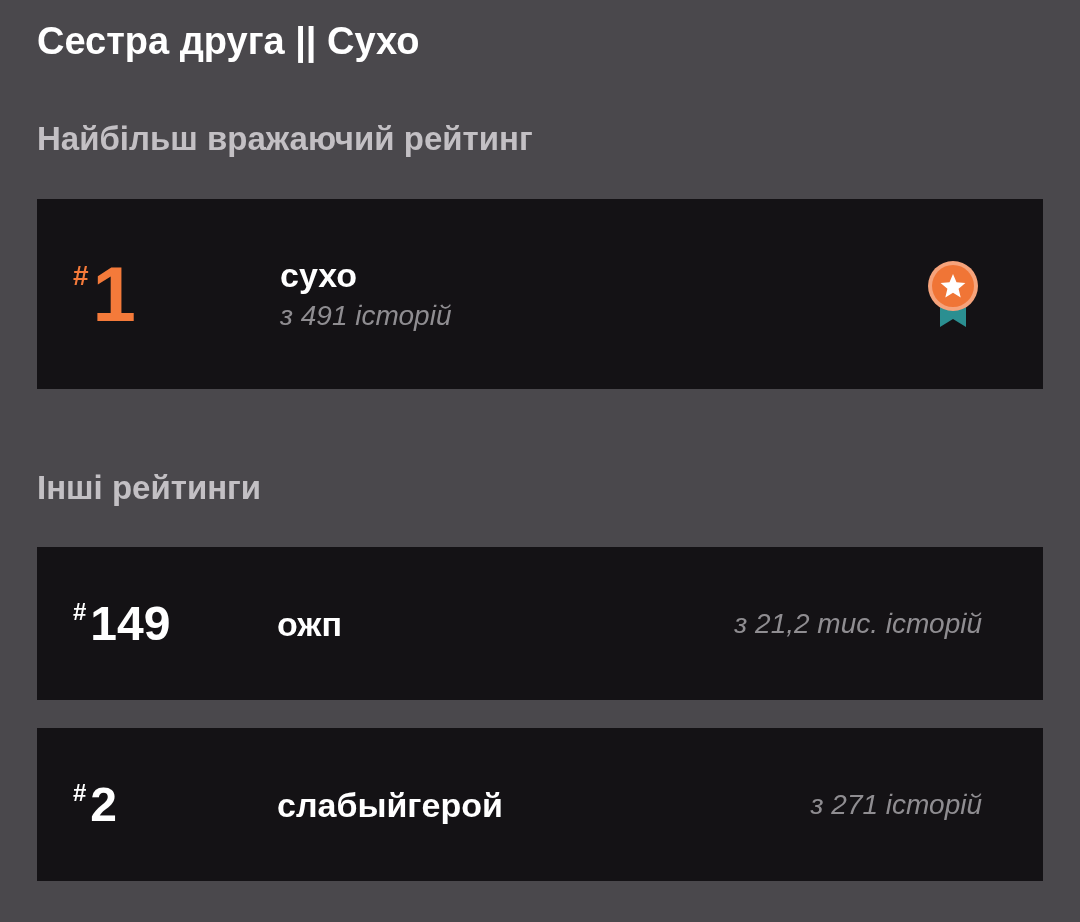 Image resolution: width=1080 pixels, height=922 pixels. Describe the element at coordinates (896, 804) in the screenshot. I see `story-count: з 271 історій` at that location.